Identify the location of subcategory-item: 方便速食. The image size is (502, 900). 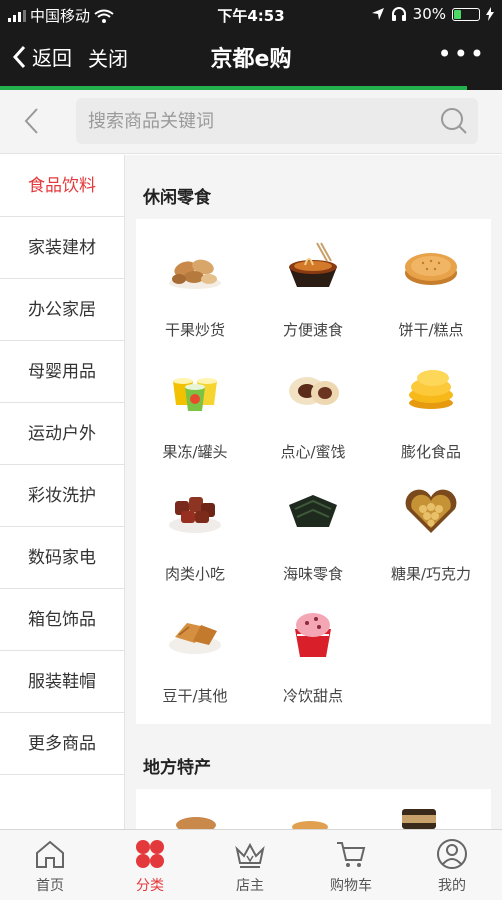
(313, 280).